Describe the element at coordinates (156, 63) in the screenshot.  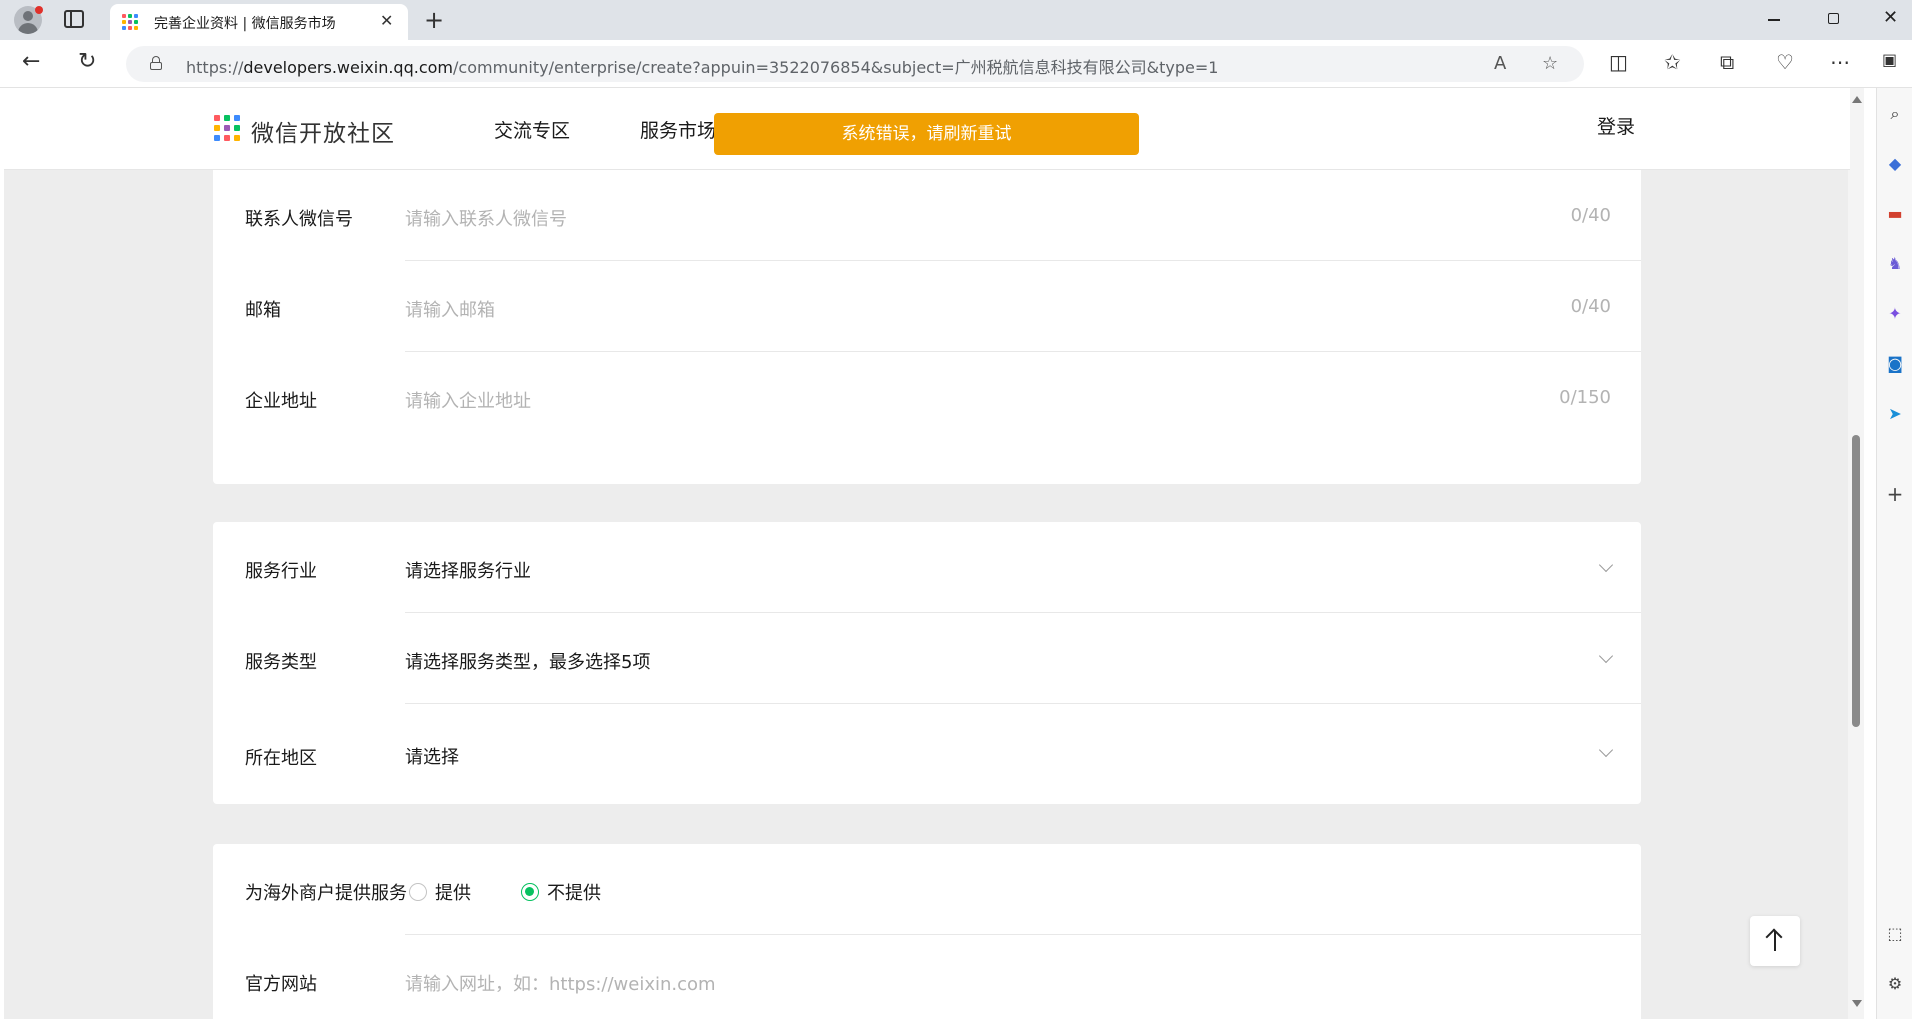
I see `lock-icon` at that location.